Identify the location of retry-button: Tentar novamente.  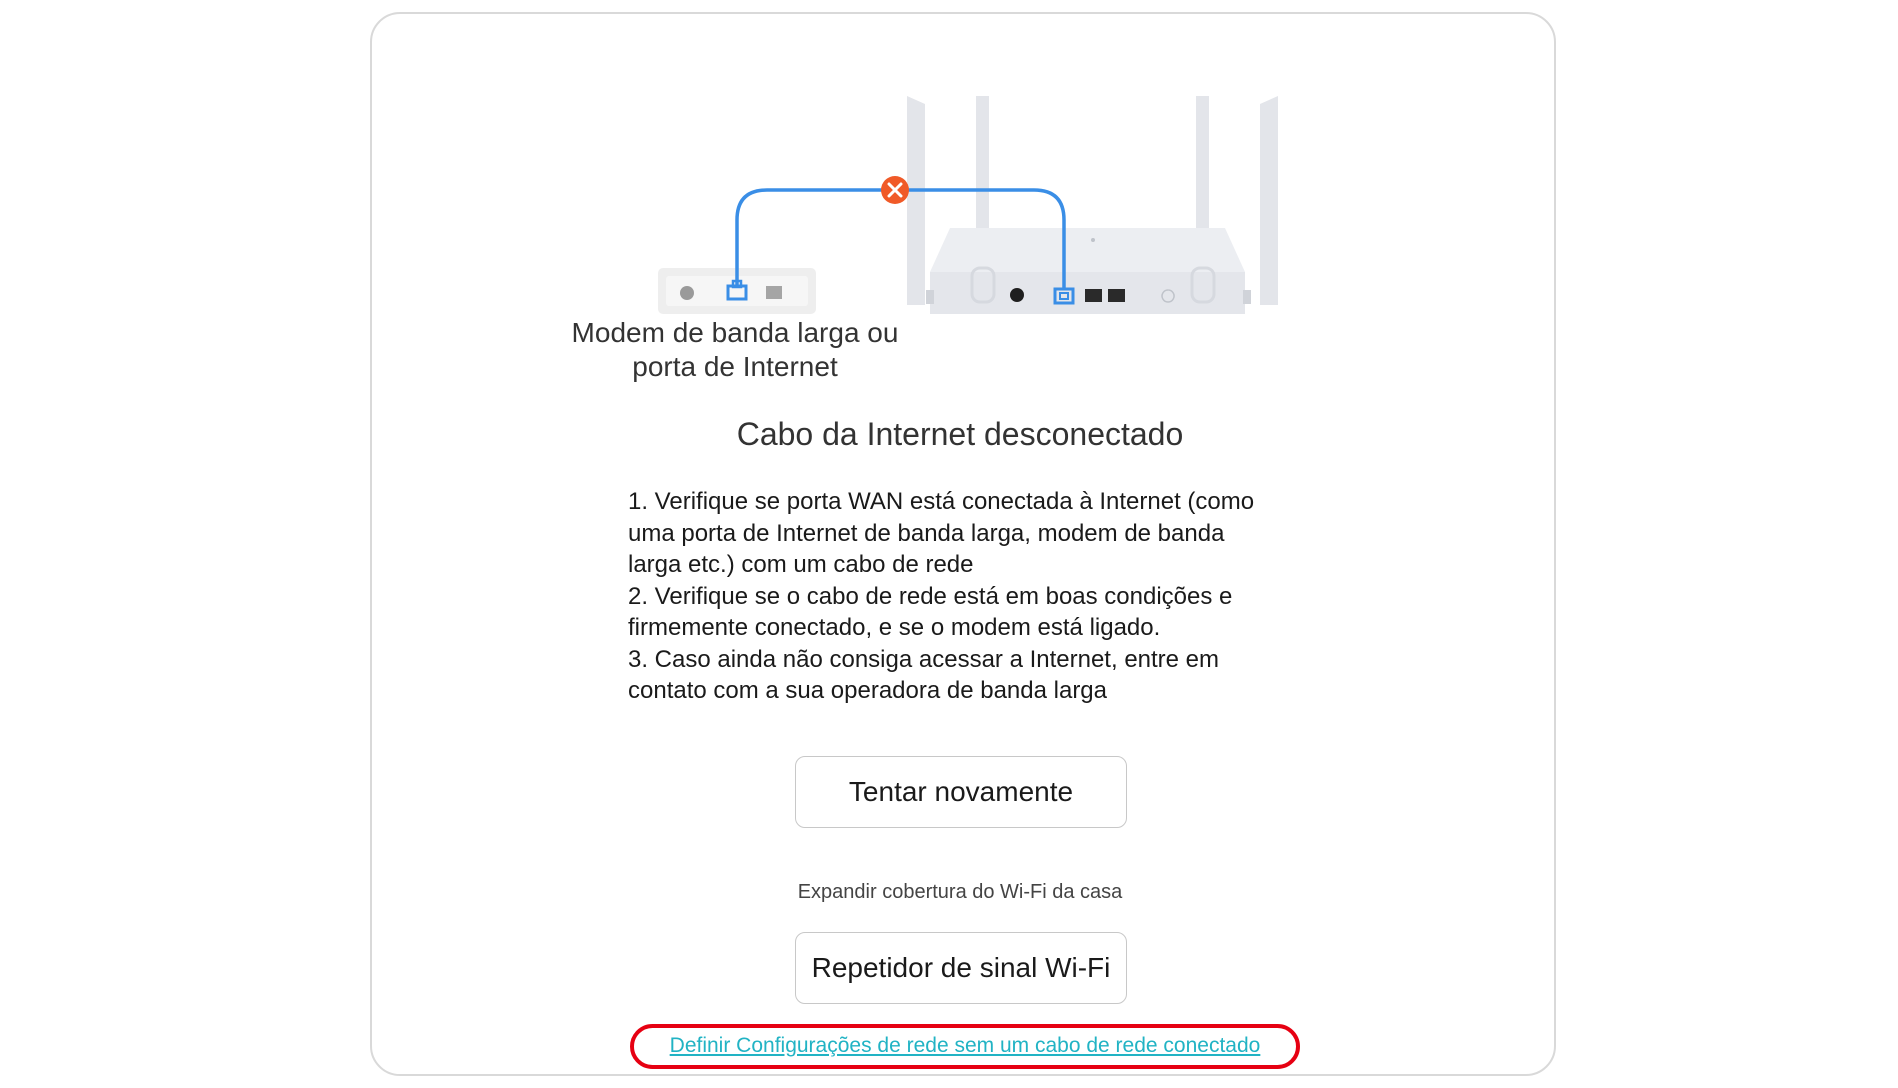
(961, 792).